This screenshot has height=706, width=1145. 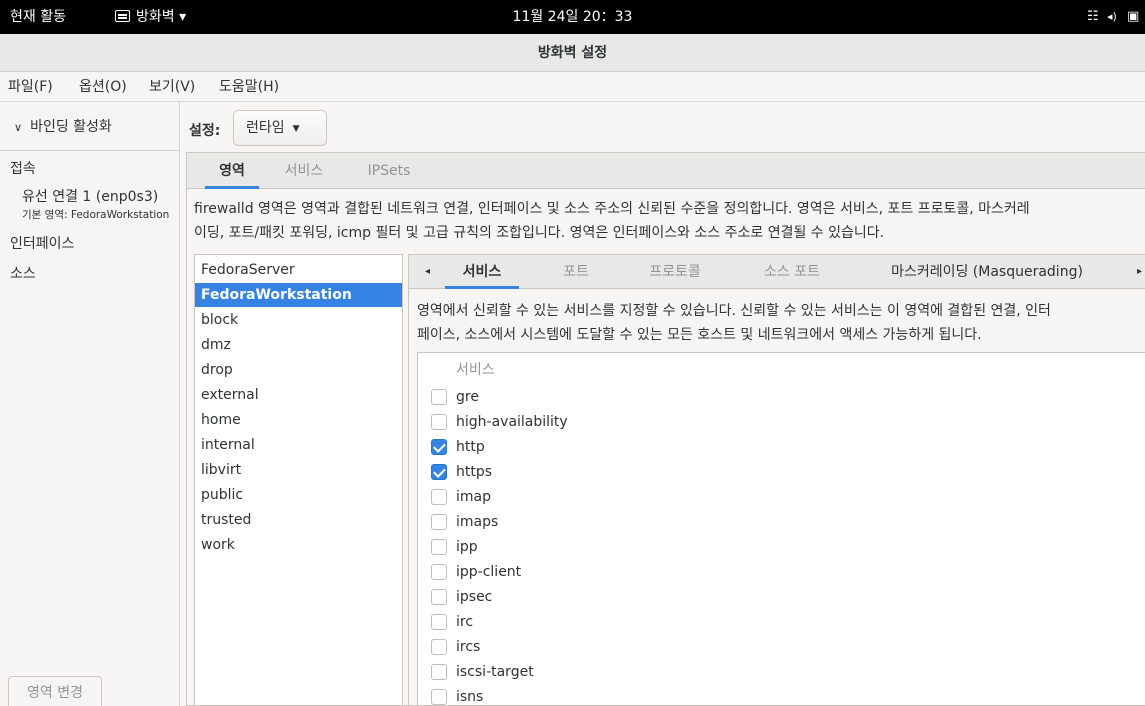 I want to click on service-name: ircs, so click(x=468, y=647).